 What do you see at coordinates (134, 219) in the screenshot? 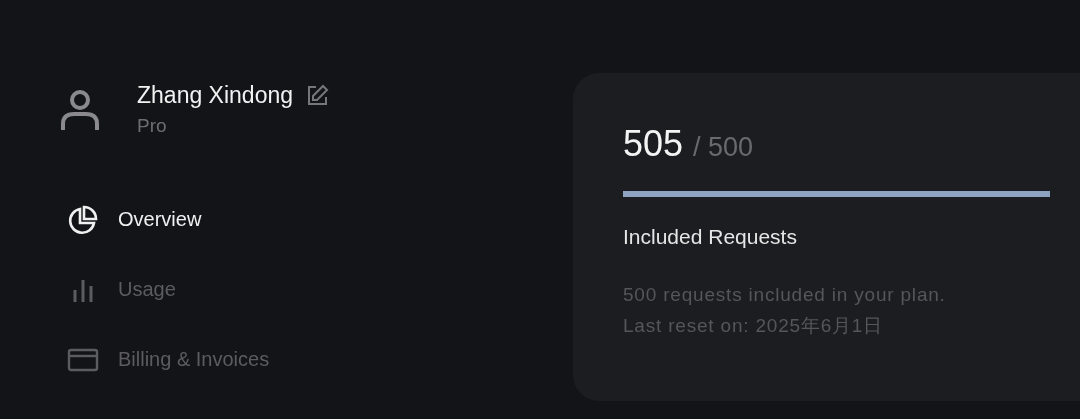
I see `nav-item: Overview` at bounding box center [134, 219].